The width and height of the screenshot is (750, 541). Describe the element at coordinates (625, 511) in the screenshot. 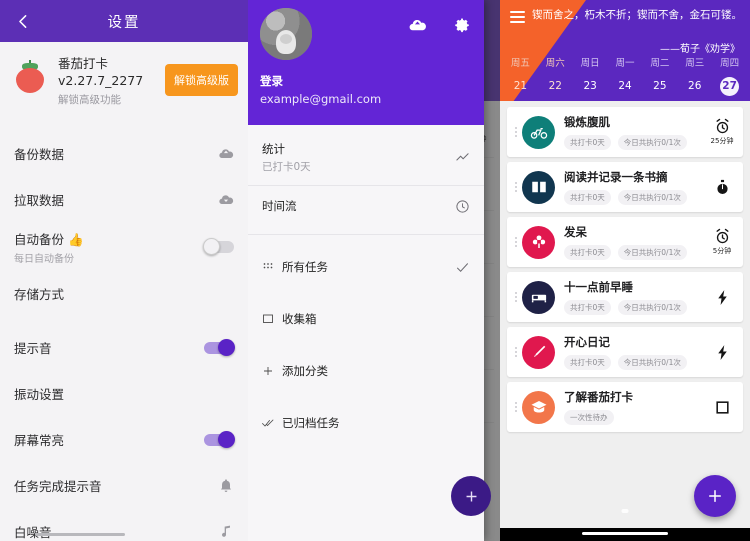

I see `page-indicator-dot` at that location.